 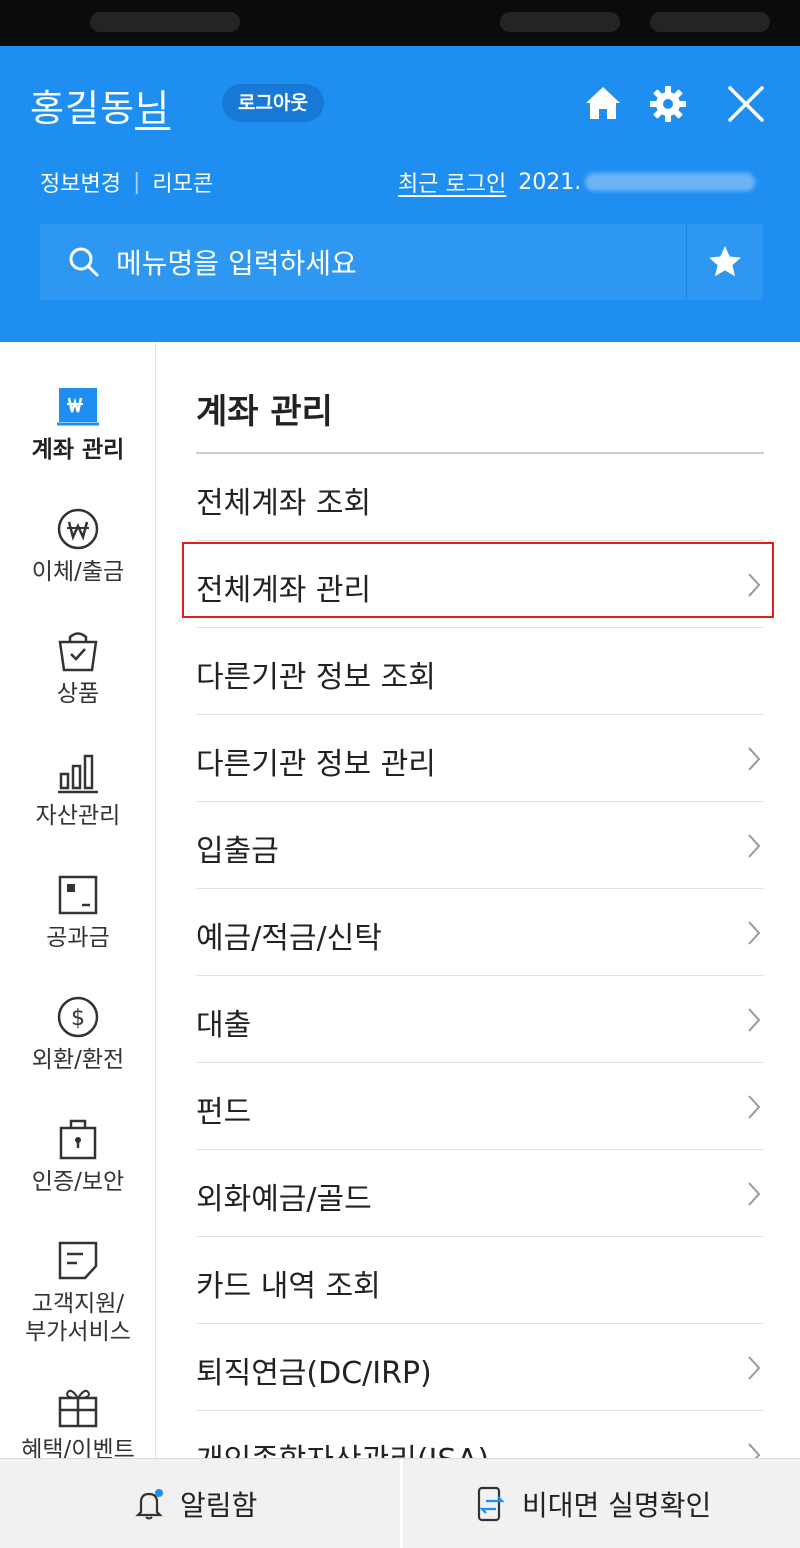 I want to click on sidebar-item-label: 계좌 관리, so click(x=78, y=450).